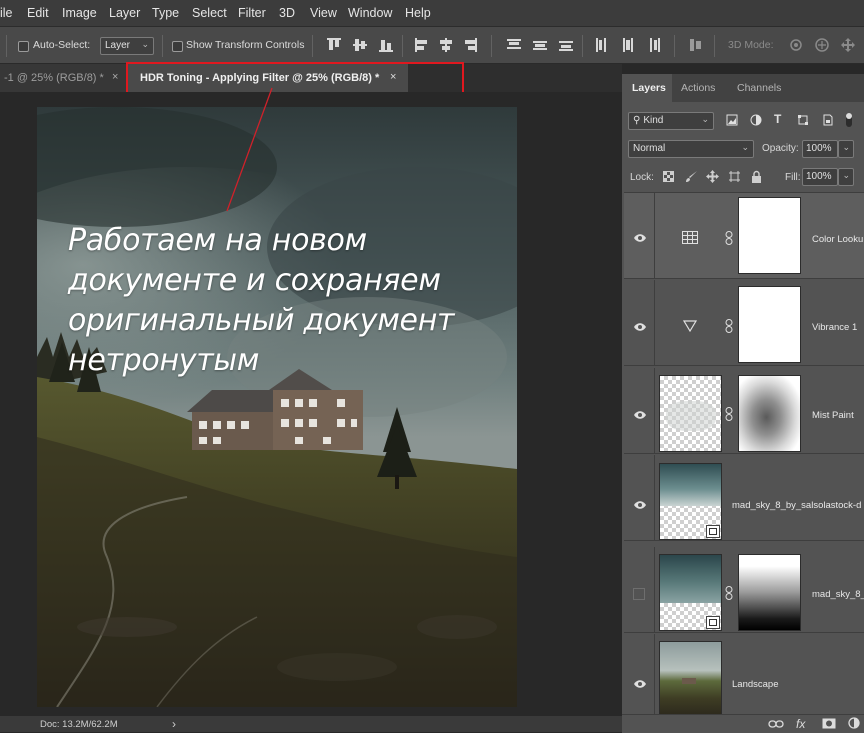 The image size is (864, 733). Describe the element at coordinates (690, 237) in the screenshot. I see `color-lookup-adjustment-icon` at that location.